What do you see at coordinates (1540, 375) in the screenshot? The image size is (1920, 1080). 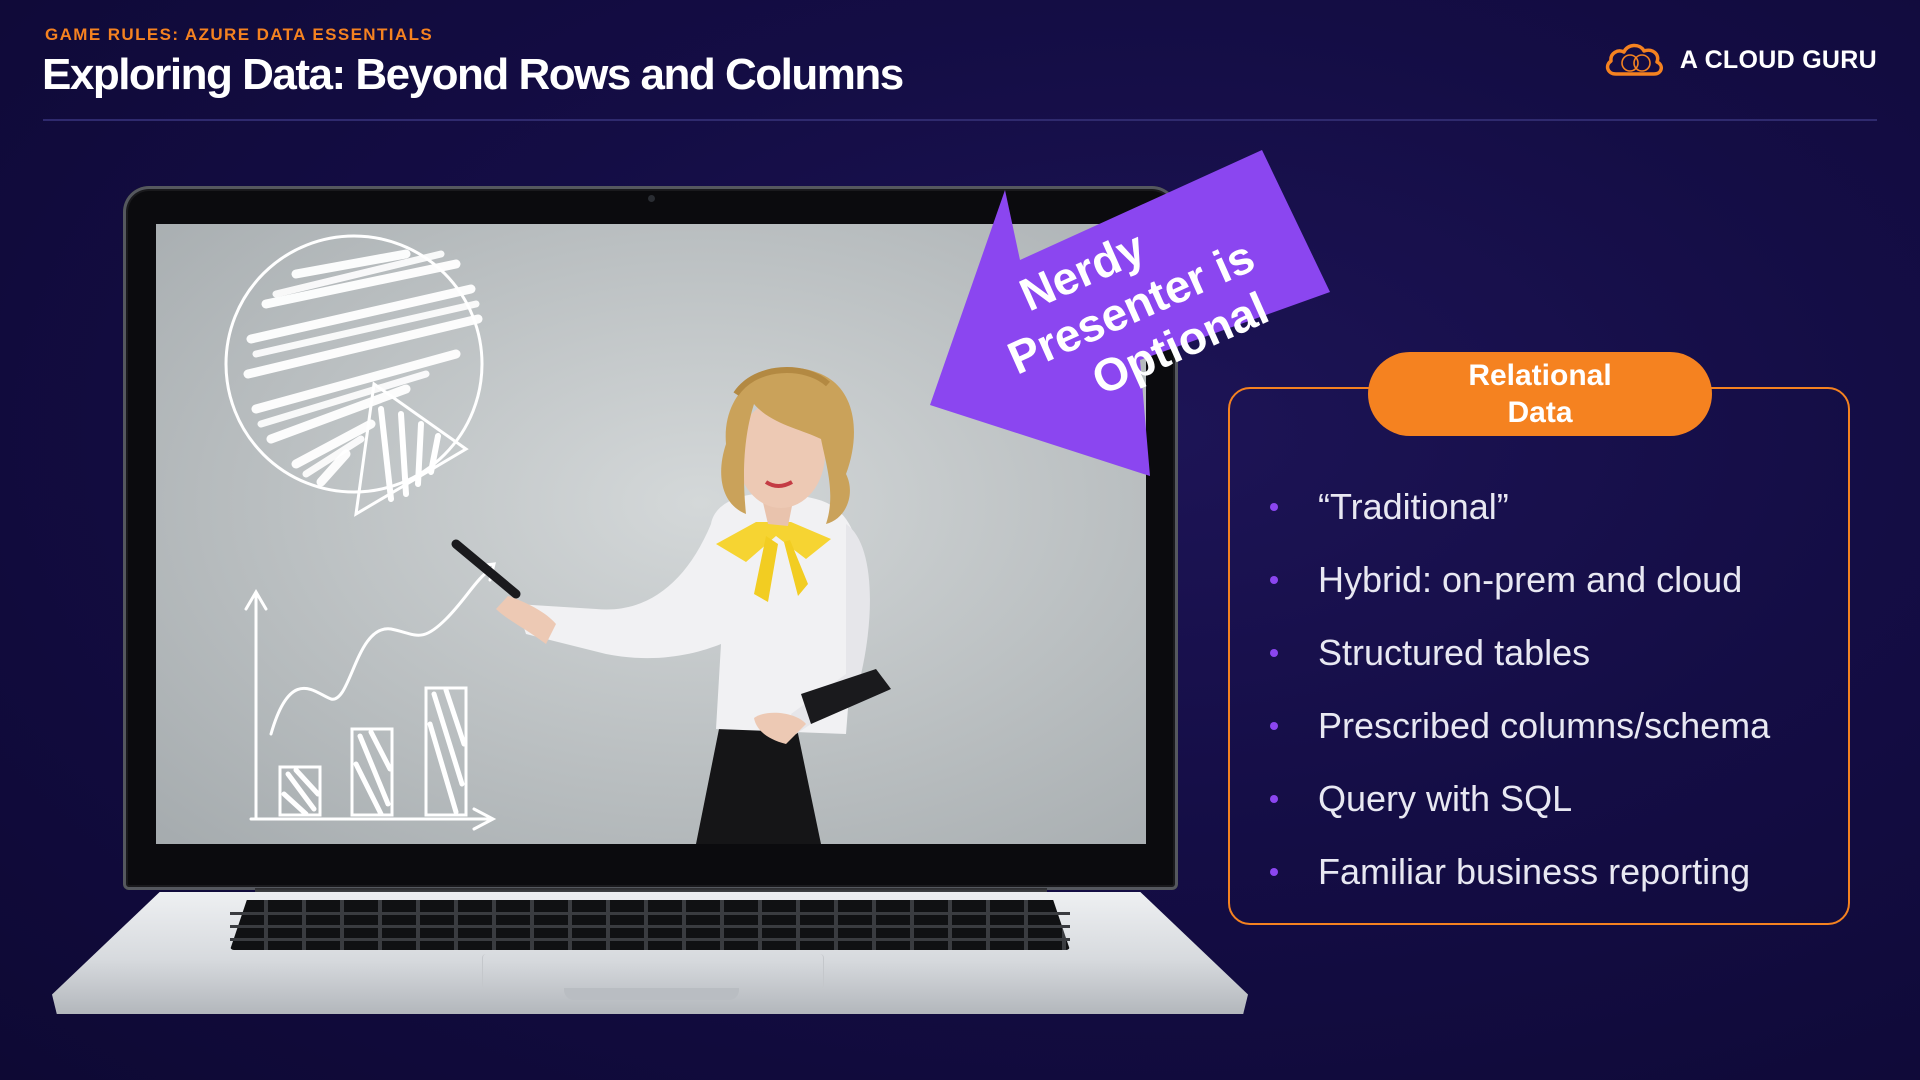 I see `card-title-line-1: Relational` at bounding box center [1540, 375].